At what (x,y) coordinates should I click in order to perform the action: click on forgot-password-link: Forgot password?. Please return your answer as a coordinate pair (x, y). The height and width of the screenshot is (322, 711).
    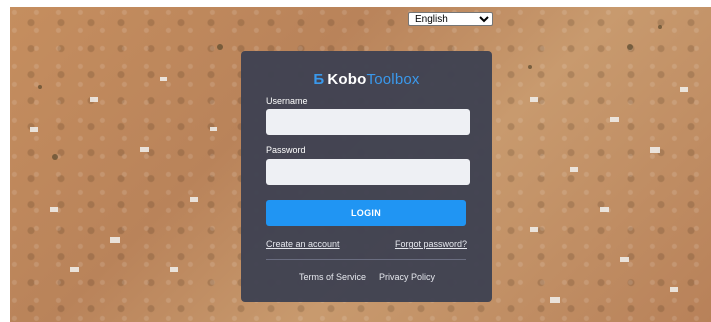
    Looking at the image, I should click on (431, 244).